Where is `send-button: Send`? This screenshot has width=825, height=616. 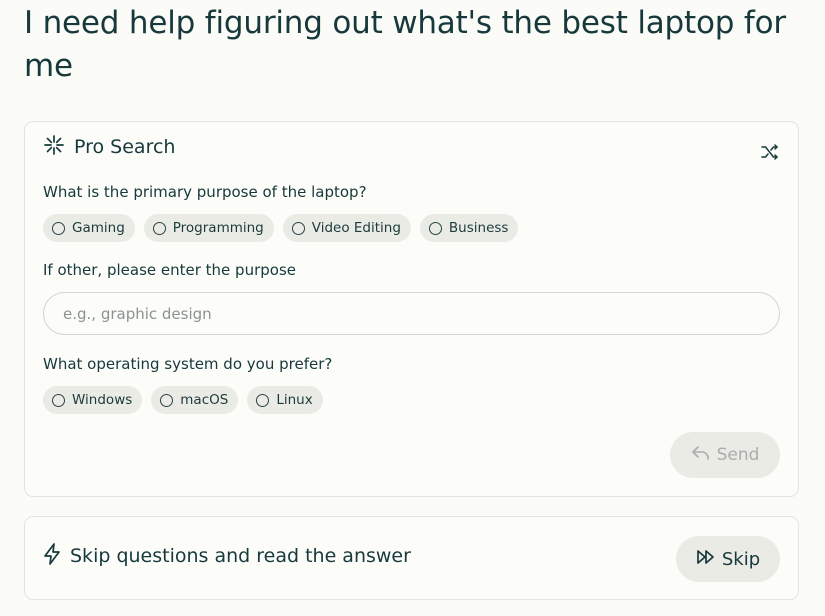 send-button: Send is located at coordinates (725, 455).